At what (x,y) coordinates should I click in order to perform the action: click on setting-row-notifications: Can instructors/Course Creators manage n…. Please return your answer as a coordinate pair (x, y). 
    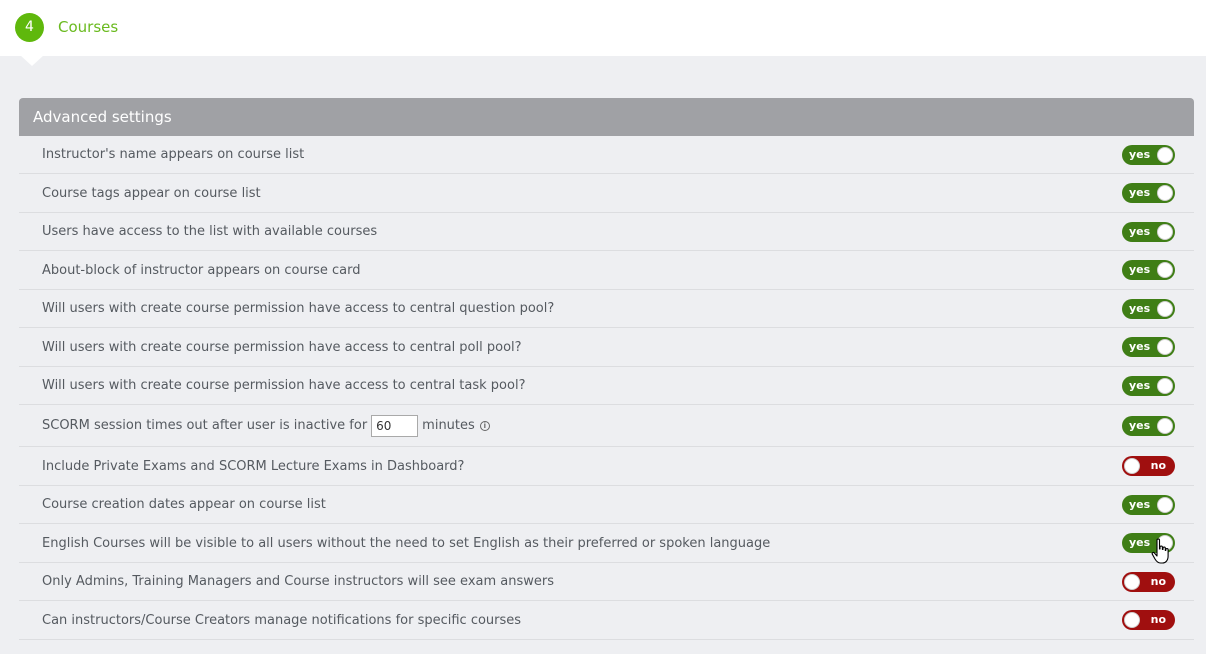
    Looking at the image, I should click on (606, 620).